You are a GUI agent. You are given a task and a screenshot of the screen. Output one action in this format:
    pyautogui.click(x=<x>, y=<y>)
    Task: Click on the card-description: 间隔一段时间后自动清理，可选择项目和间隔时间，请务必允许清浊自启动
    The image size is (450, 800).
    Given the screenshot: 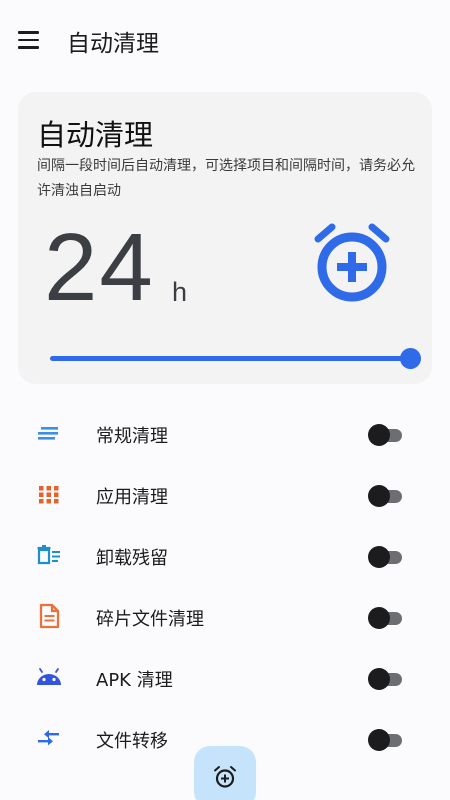 What is the action you would take?
    pyautogui.click(x=226, y=178)
    